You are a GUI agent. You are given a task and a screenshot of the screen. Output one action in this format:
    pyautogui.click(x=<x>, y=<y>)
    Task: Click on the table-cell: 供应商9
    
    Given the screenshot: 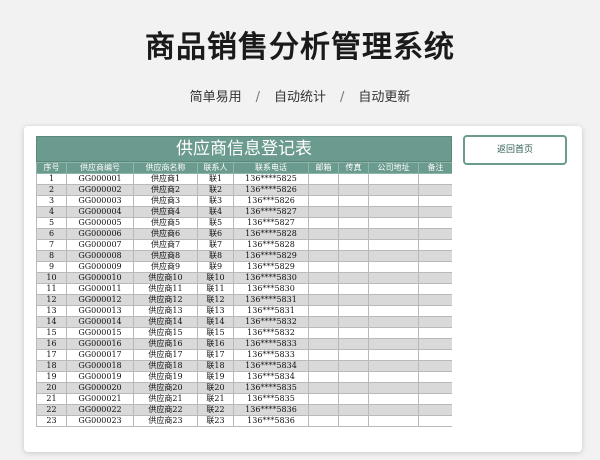 What is the action you would take?
    pyautogui.click(x=165, y=267)
    